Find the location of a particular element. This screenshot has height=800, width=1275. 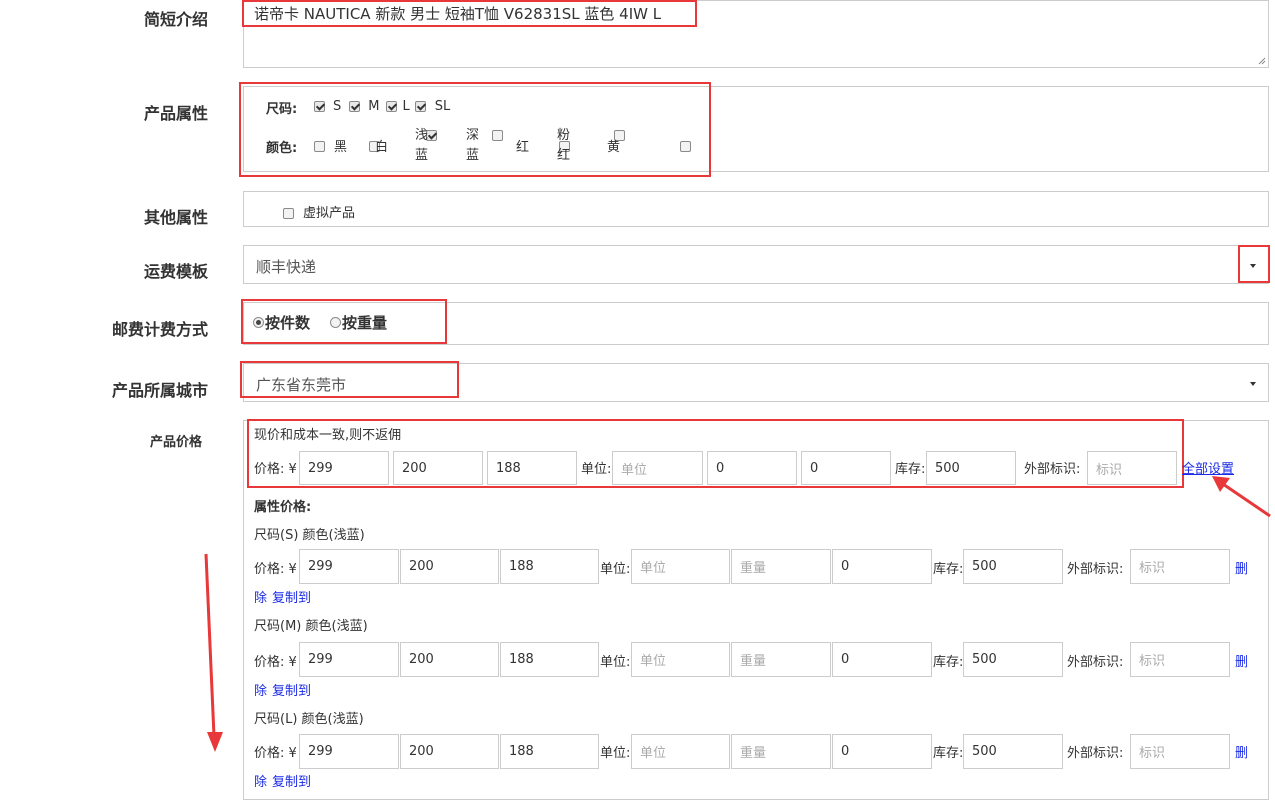

color-darkblue-checkbox is located at coordinates (498, 135).